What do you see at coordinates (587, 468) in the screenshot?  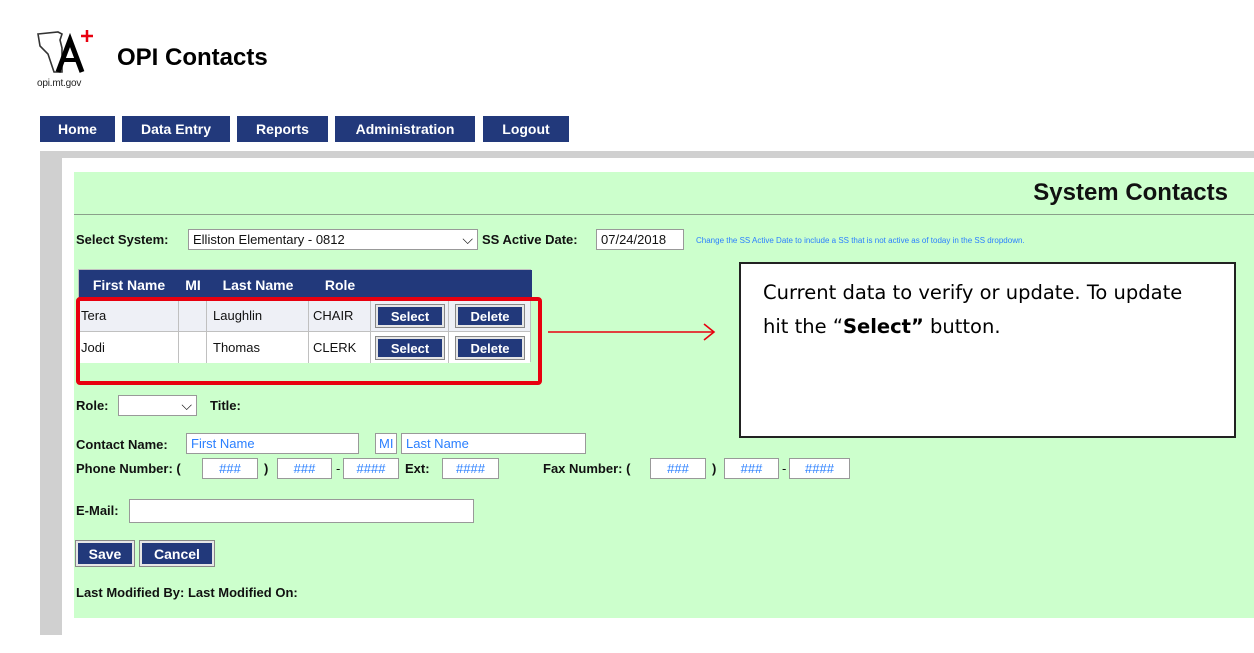 I see `fax-number-label: Fax Number: (` at bounding box center [587, 468].